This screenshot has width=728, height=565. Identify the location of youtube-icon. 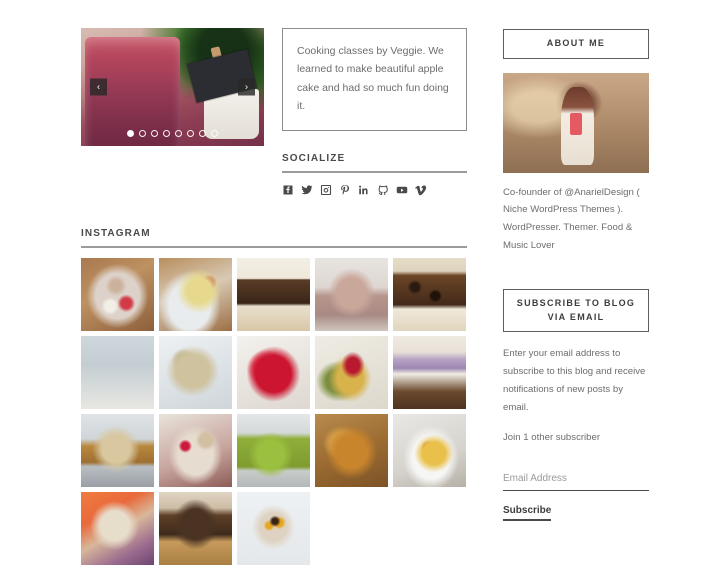
(402, 190).